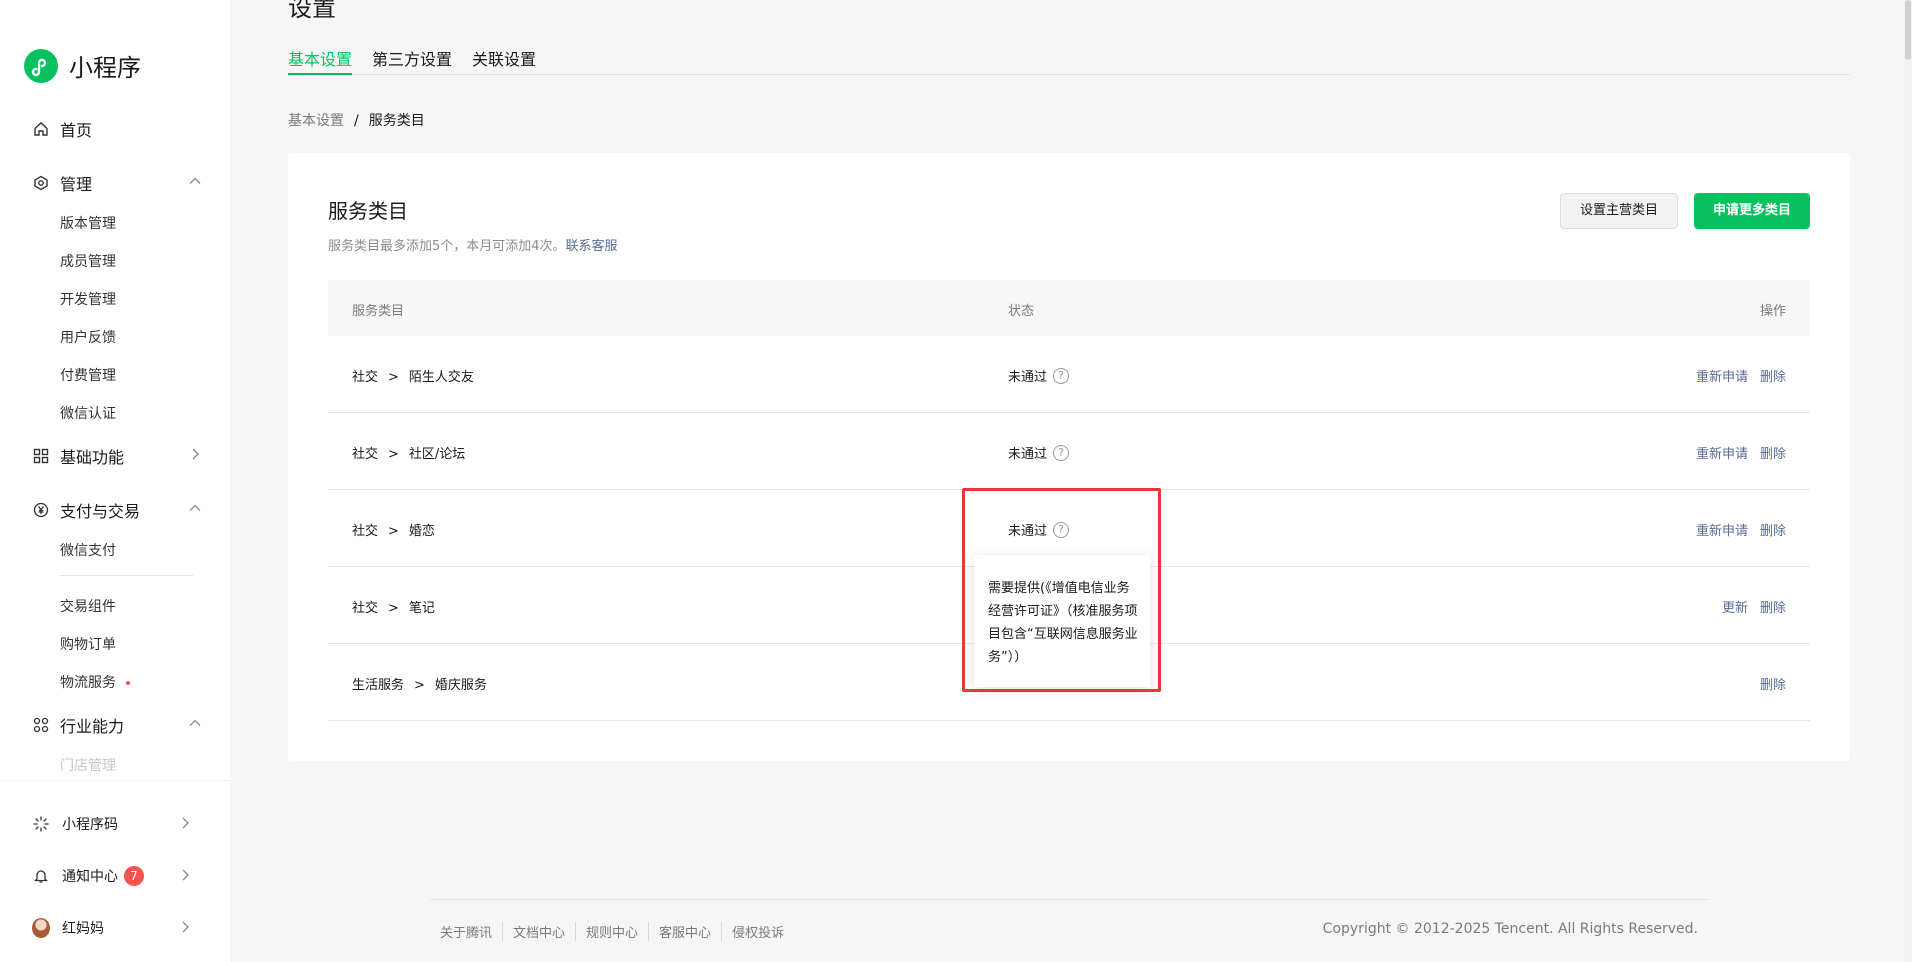 Image resolution: width=1912 pixels, height=962 pixels. Describe the element at coordinates (88, 606) in the screenshot. I see `sidebar-item-trade-component: 交易组件` at that location.